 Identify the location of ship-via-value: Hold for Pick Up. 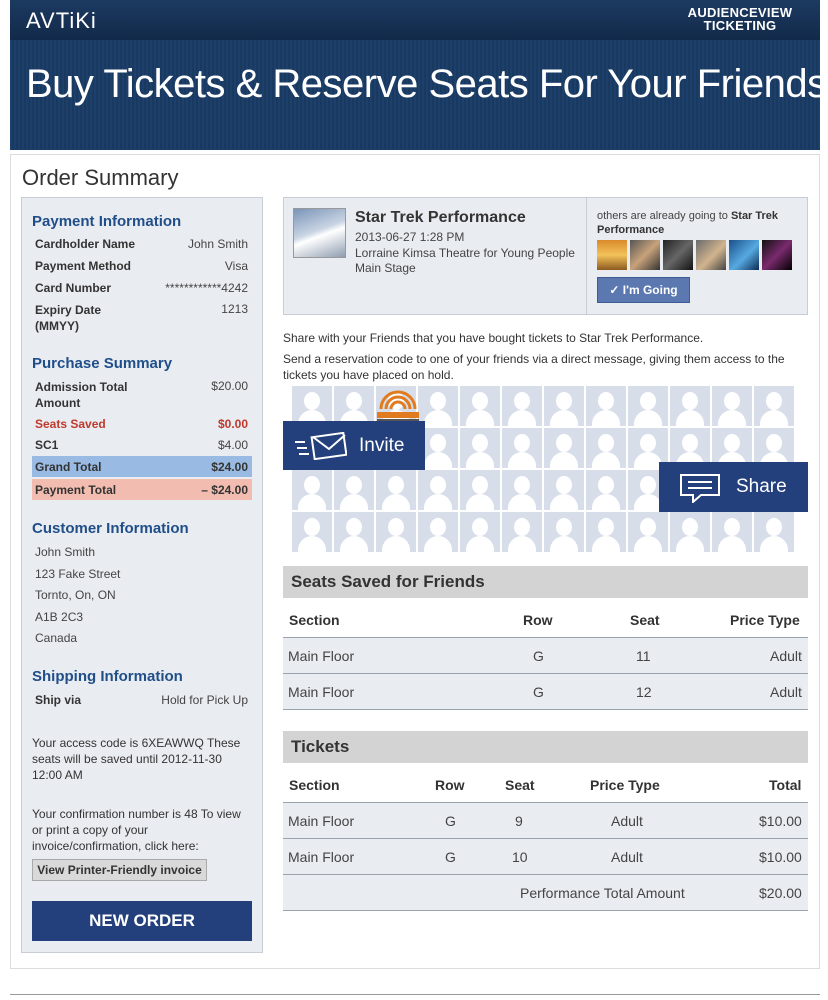
(204, 700).